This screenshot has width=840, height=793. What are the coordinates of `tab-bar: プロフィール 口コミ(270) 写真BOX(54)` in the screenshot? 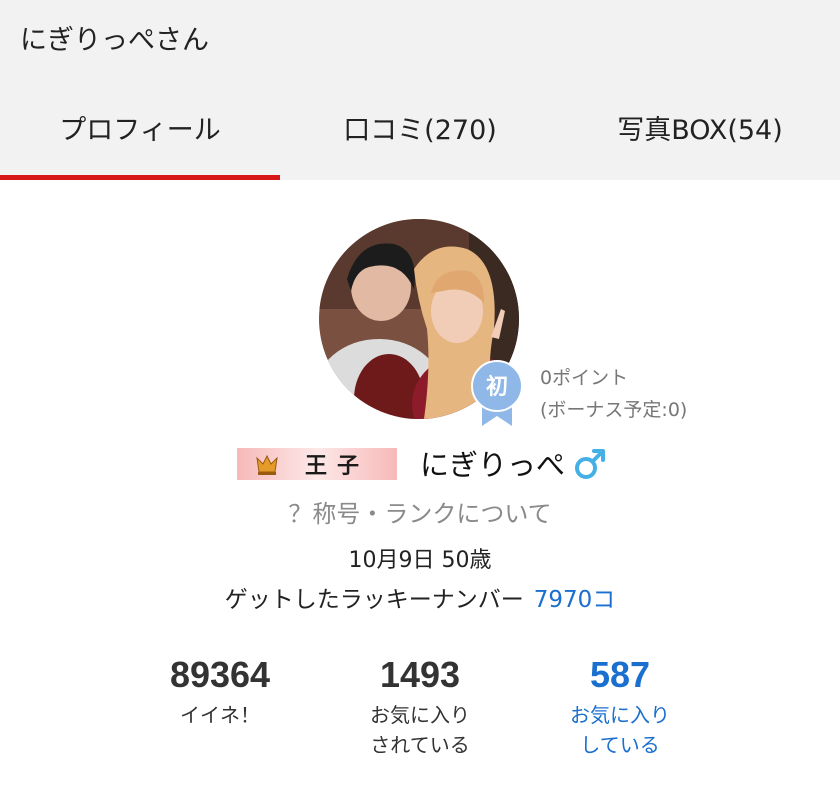 It's located at (420, 135).